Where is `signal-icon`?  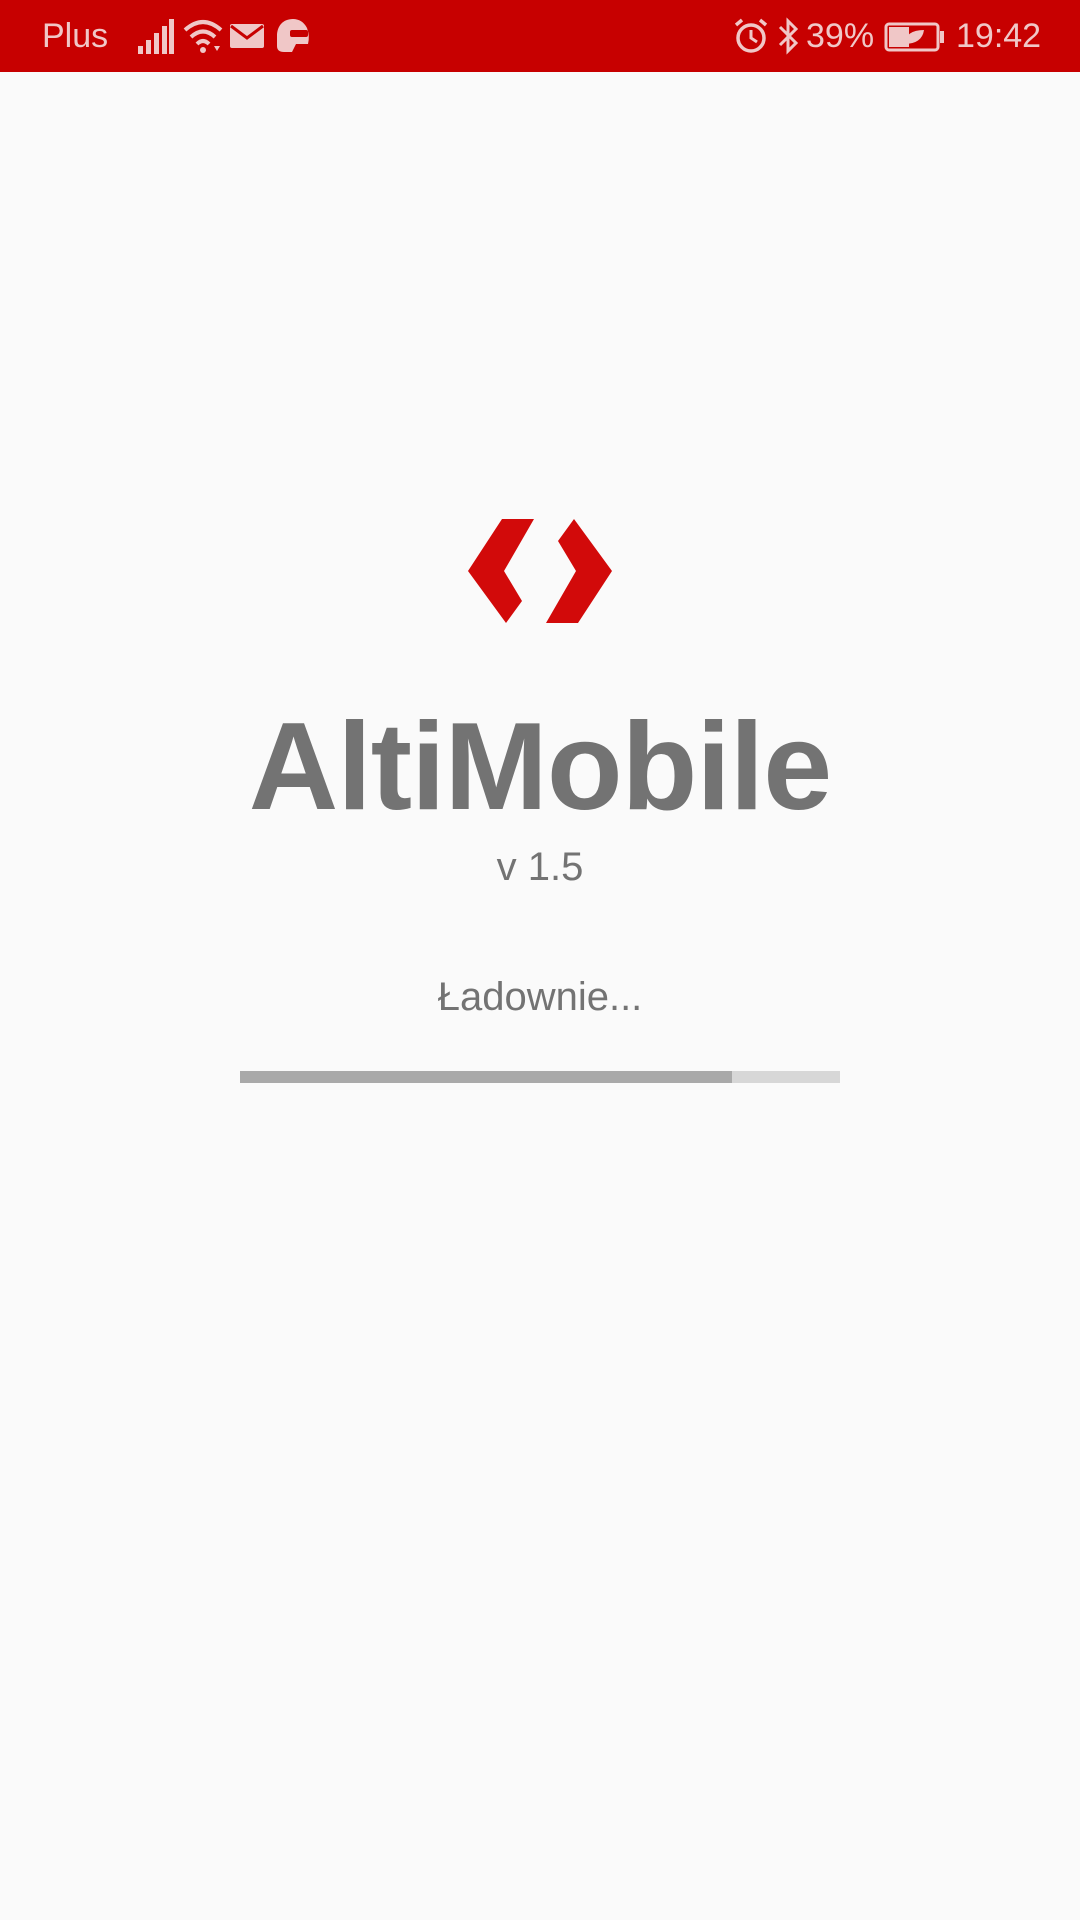 signal-icon is located at coordinates (156, 36).